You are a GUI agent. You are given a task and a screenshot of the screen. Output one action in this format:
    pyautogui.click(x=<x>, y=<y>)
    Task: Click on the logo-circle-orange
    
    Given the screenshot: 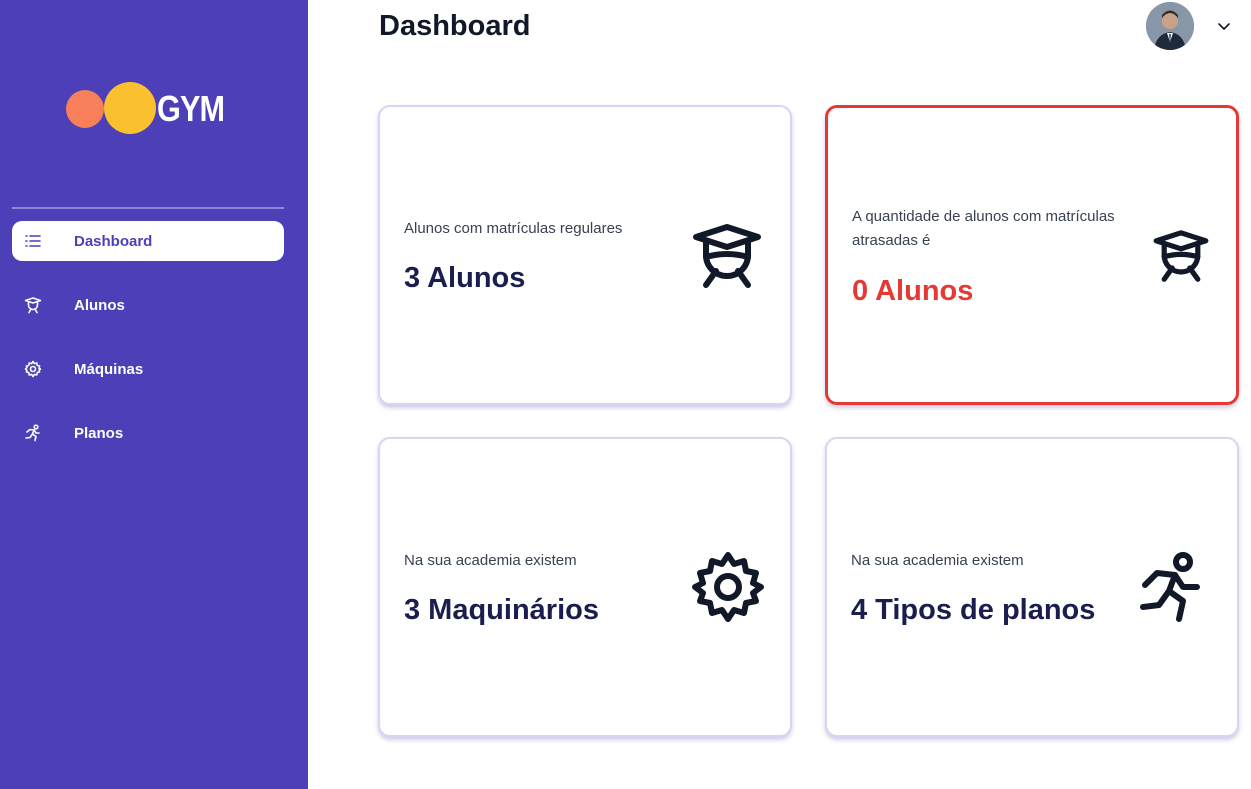 What is the action you would take?
    pyautogui.click(x=85, y=109)
    